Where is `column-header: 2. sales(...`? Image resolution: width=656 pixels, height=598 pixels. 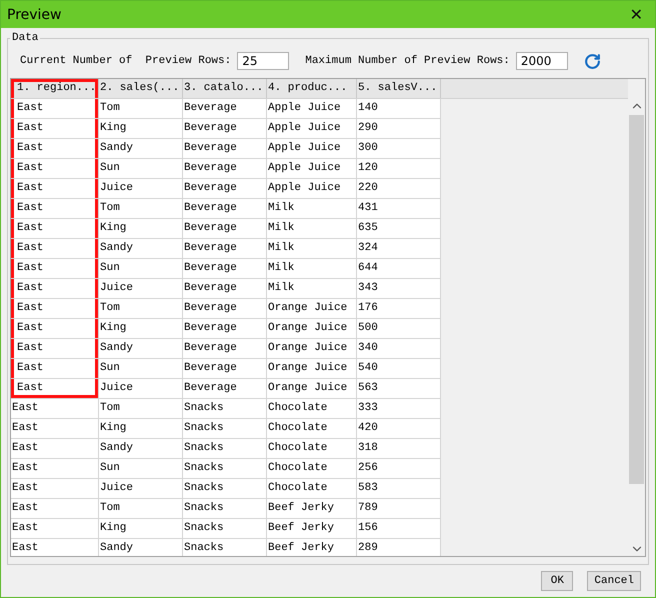
column-header: 2. sales(... is located at coordinates (141, 88).